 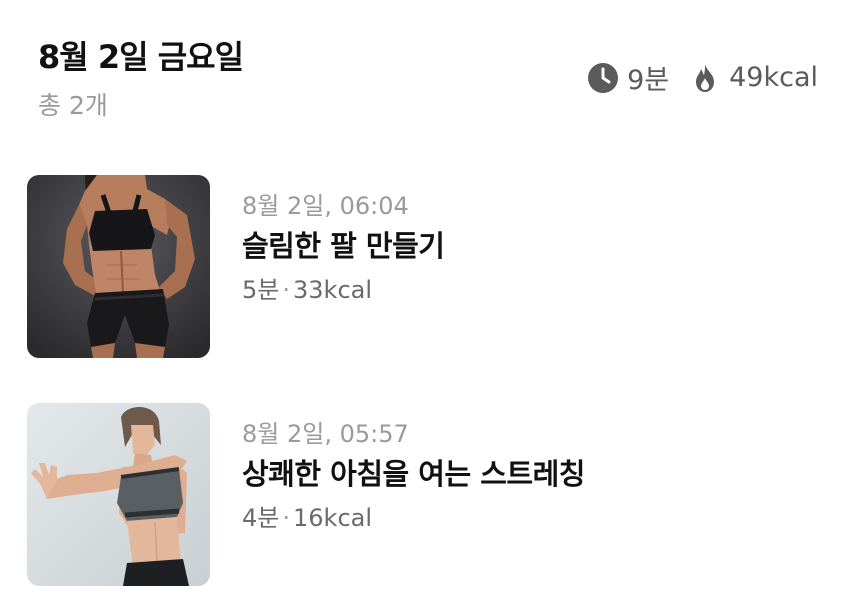 I want to click on total-count: 총 2개, so click(x=73, y=105).